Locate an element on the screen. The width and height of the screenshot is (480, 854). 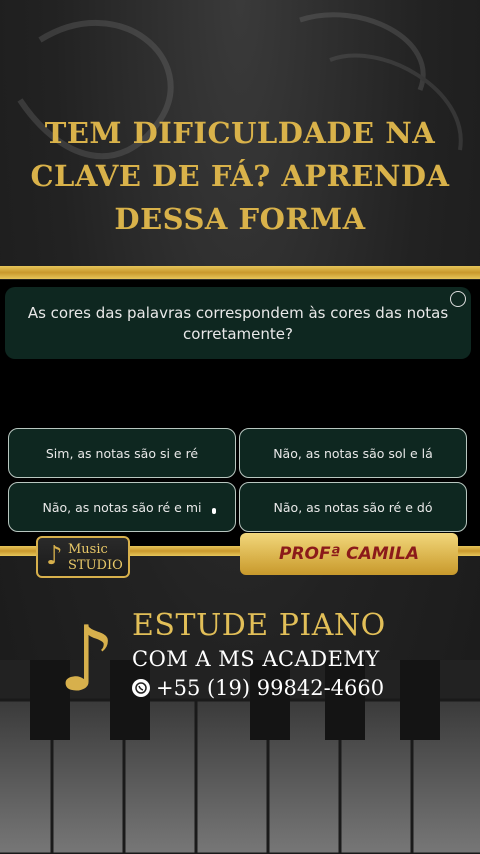
answer-option-1: Sim, as notas são si e ré is located at coordinates (122, 453).